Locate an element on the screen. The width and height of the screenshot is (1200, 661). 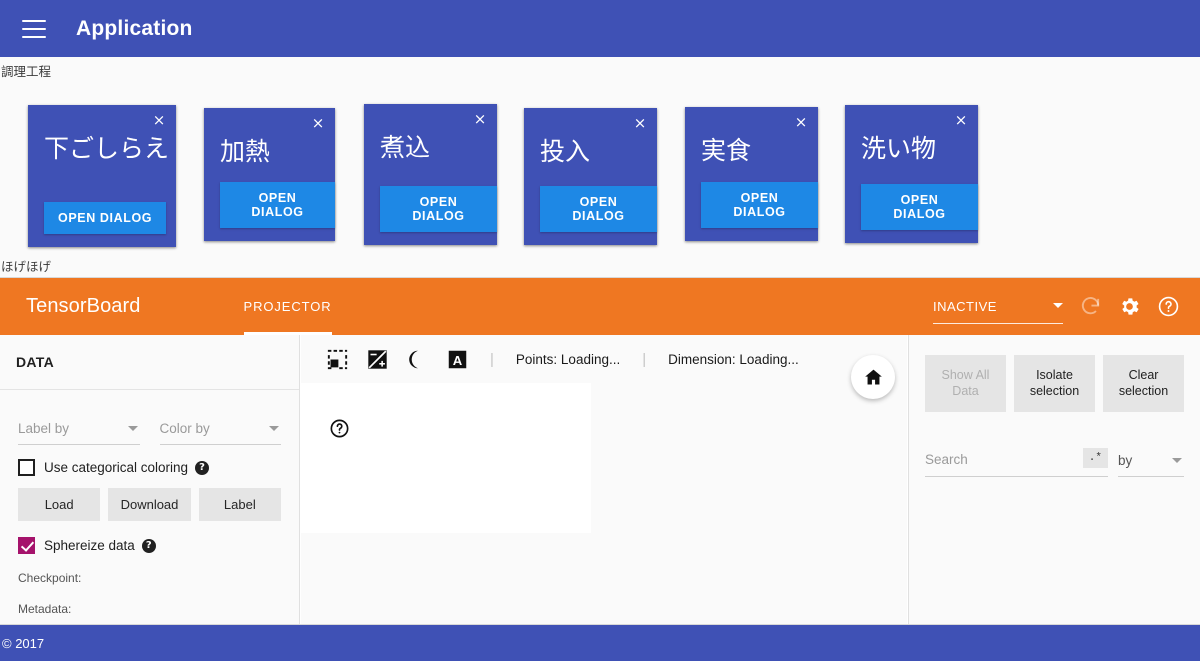
cards-section-label: 調理工程 is located at coordinates (600, 71).